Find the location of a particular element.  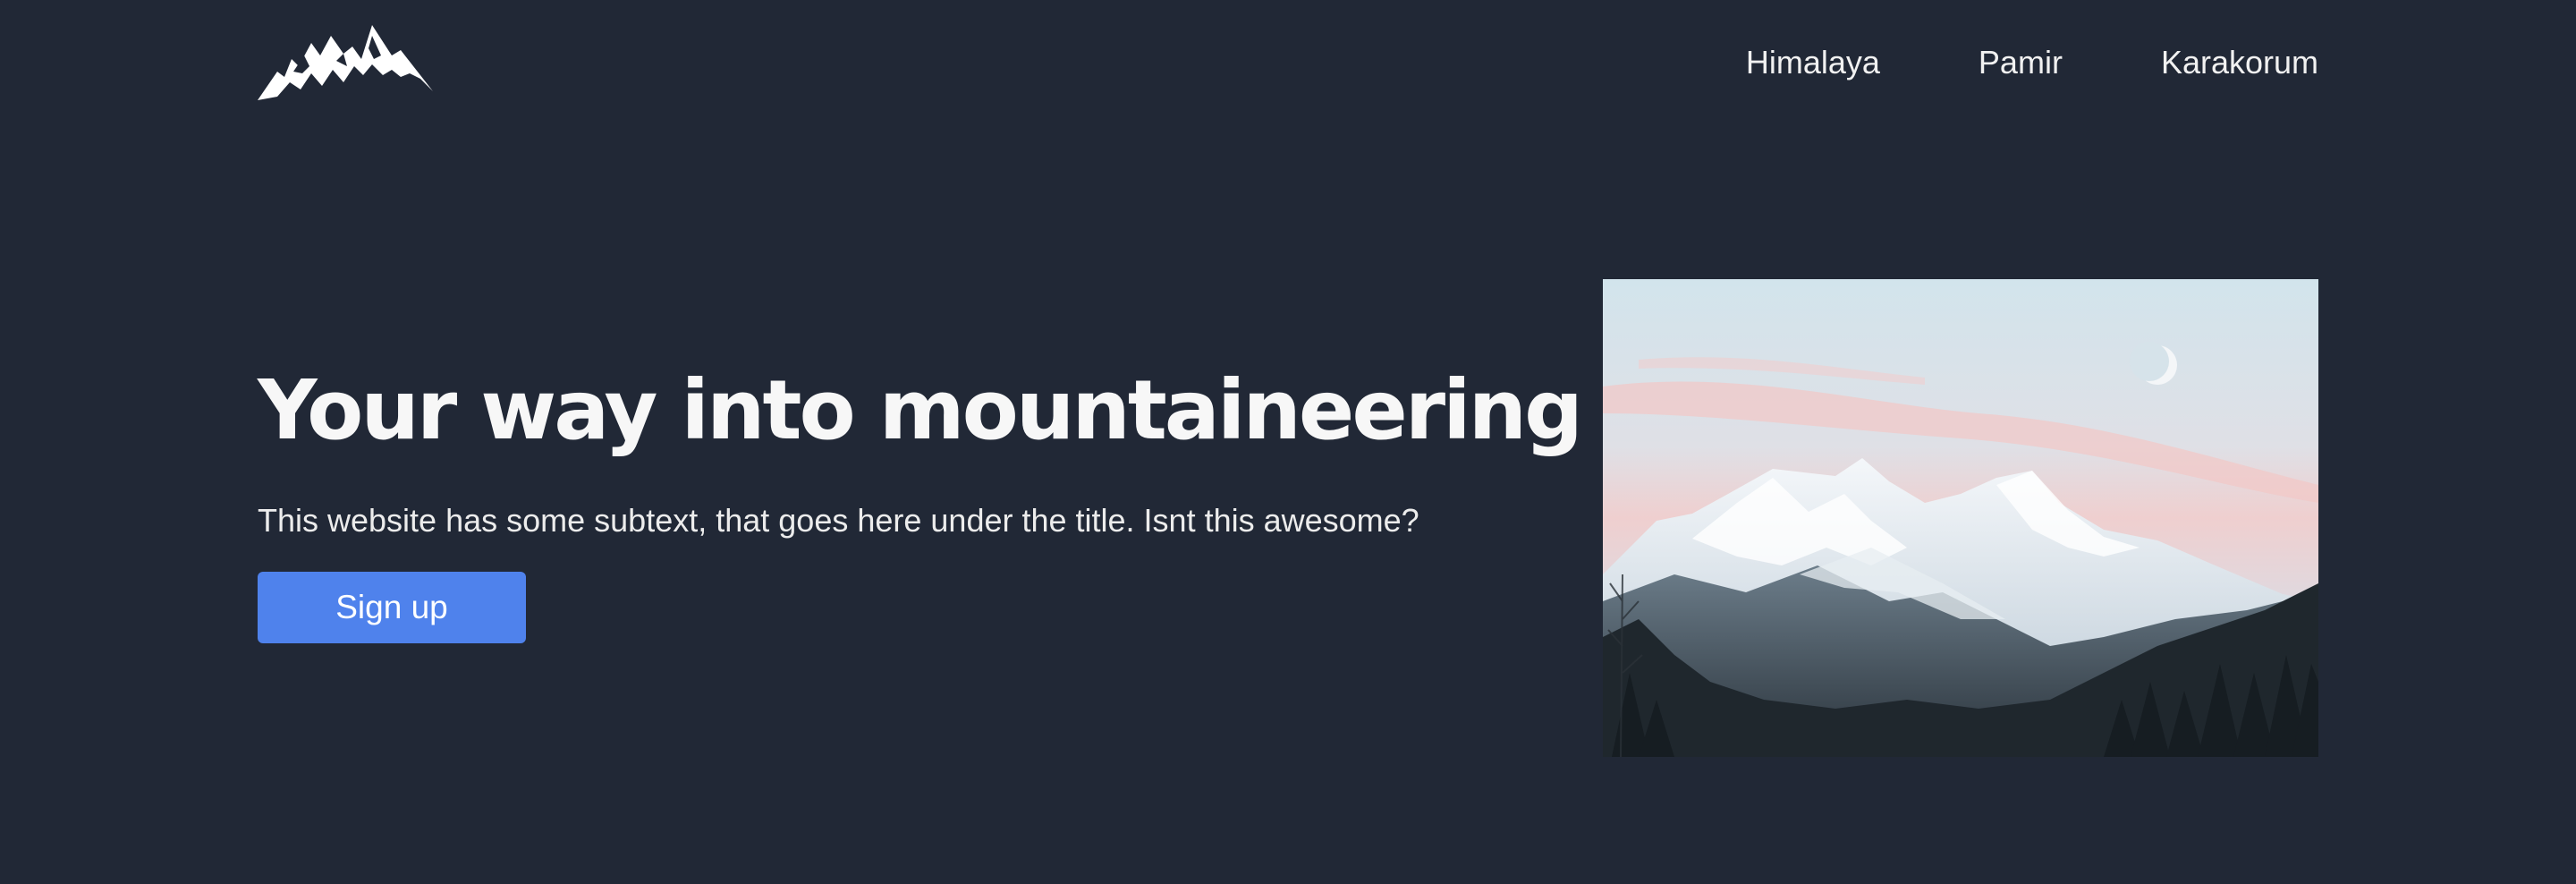

mountain-logo-icon is located at coordinates (347, 63).